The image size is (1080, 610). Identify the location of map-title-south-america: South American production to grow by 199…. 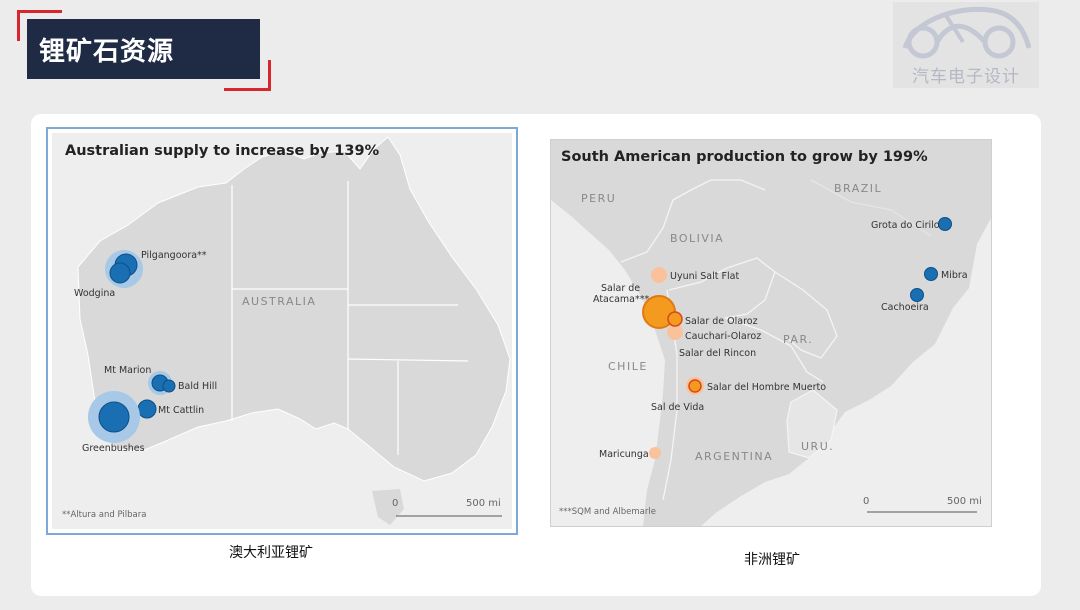
(744, 157).